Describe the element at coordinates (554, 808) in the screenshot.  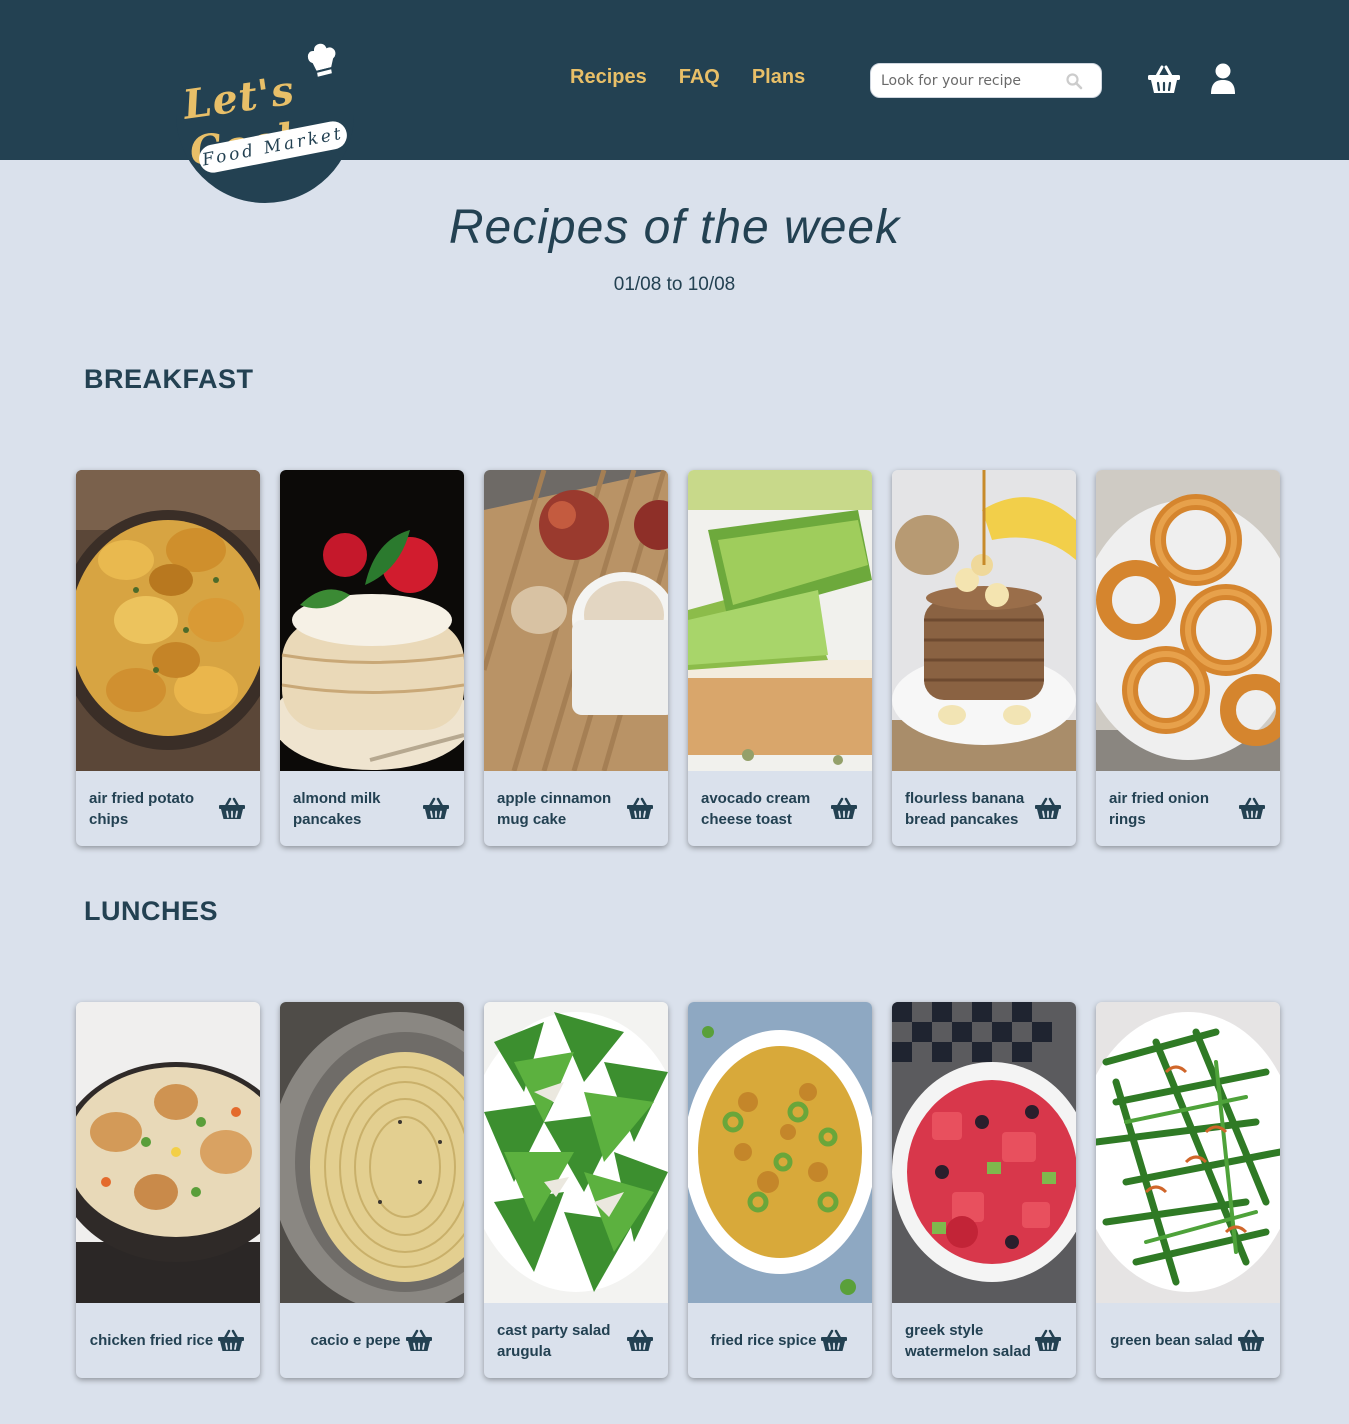
I see `recipe-name: apple cinnamon mug cake` at that location.